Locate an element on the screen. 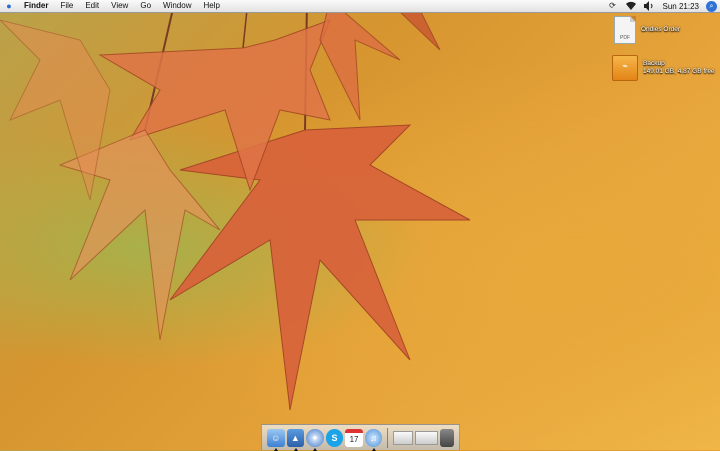  pdf-file-icon: PDF is located at coordinates (625, 30).